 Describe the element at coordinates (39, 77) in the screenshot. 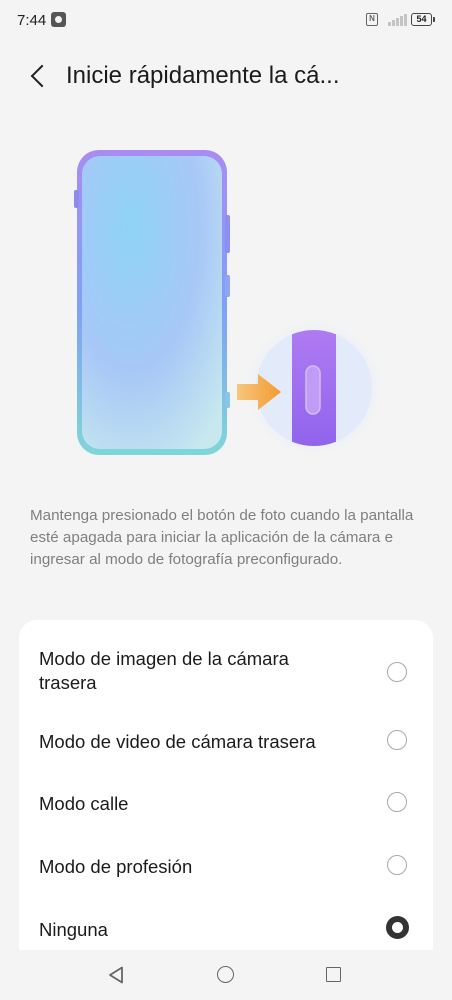

I see `back-button` at that location.